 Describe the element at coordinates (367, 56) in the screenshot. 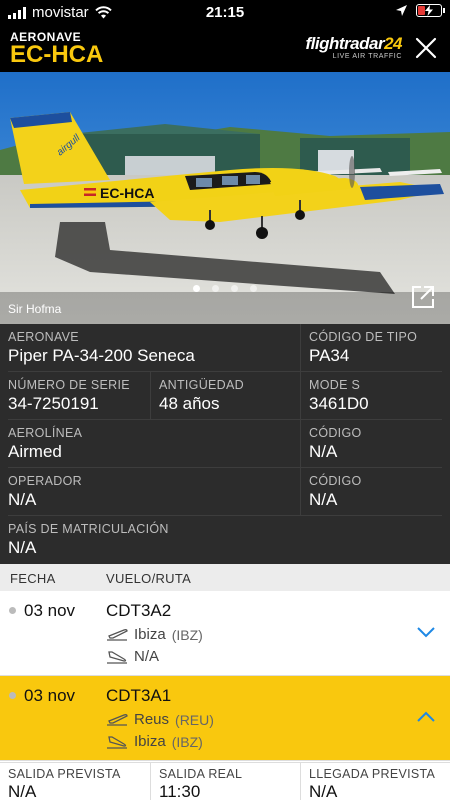

I see `brand-tagline: LIVE AIR TRAFFIC` at that location.